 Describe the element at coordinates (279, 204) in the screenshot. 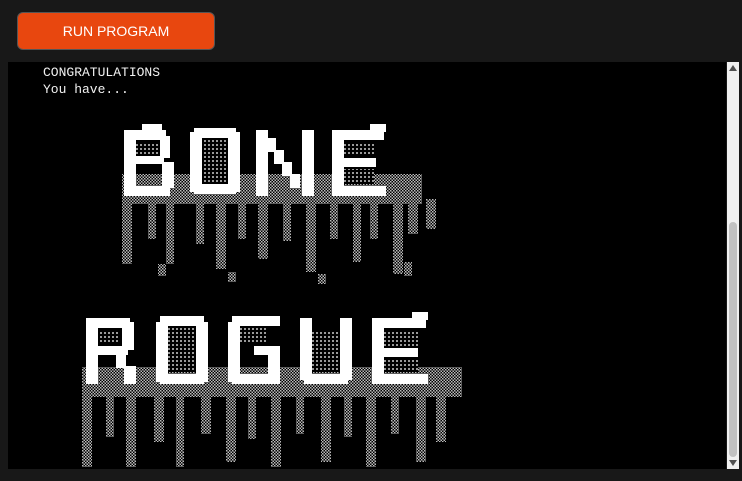

I see `bone-banner` at that location.